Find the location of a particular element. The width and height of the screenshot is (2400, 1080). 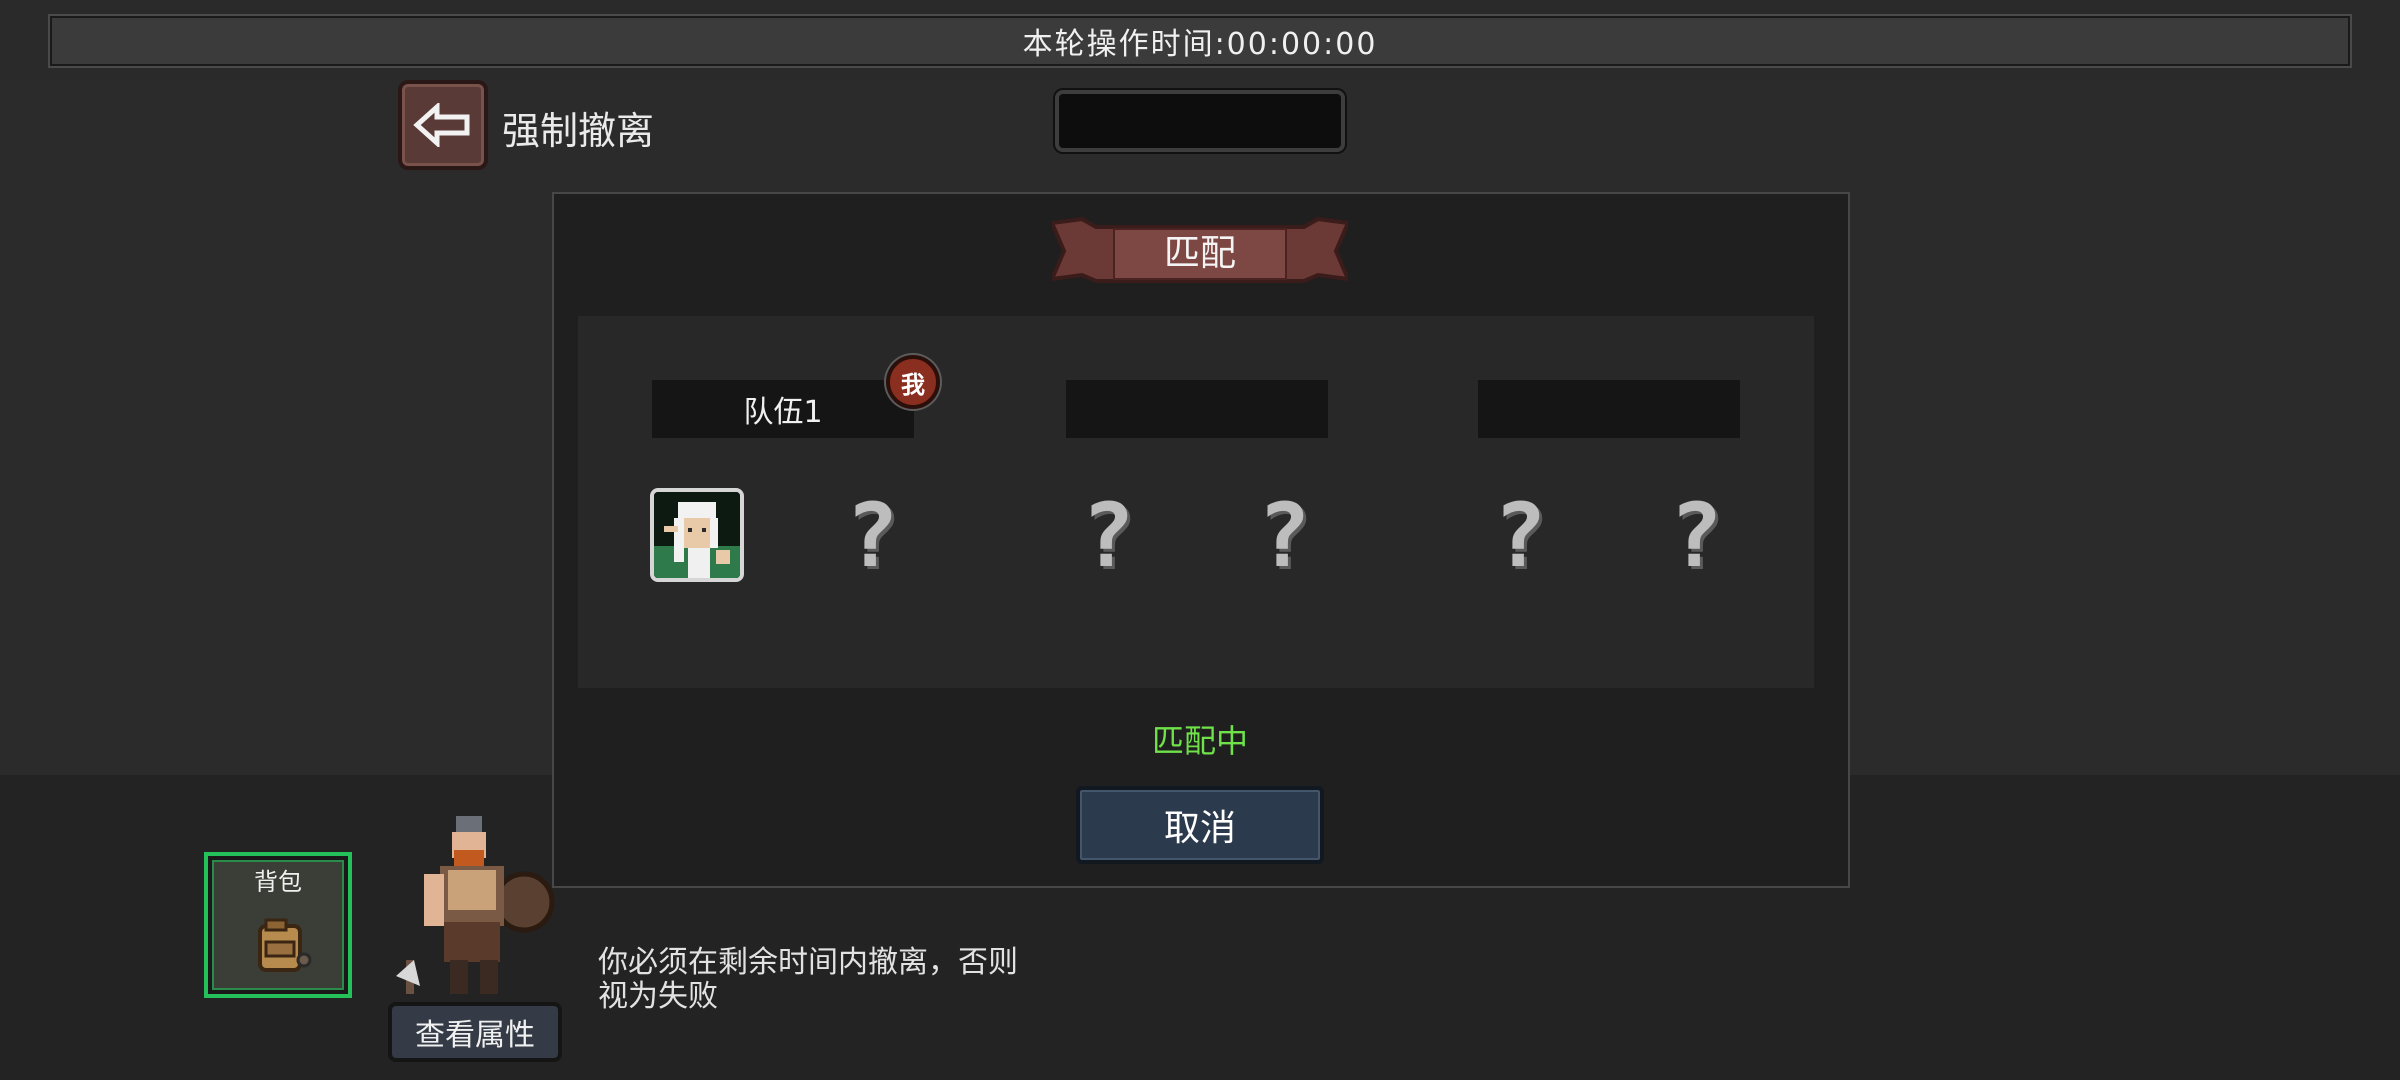

round-timer-label: 本轮操作时间:00:00:00 is located at coordinates (1200, 44).